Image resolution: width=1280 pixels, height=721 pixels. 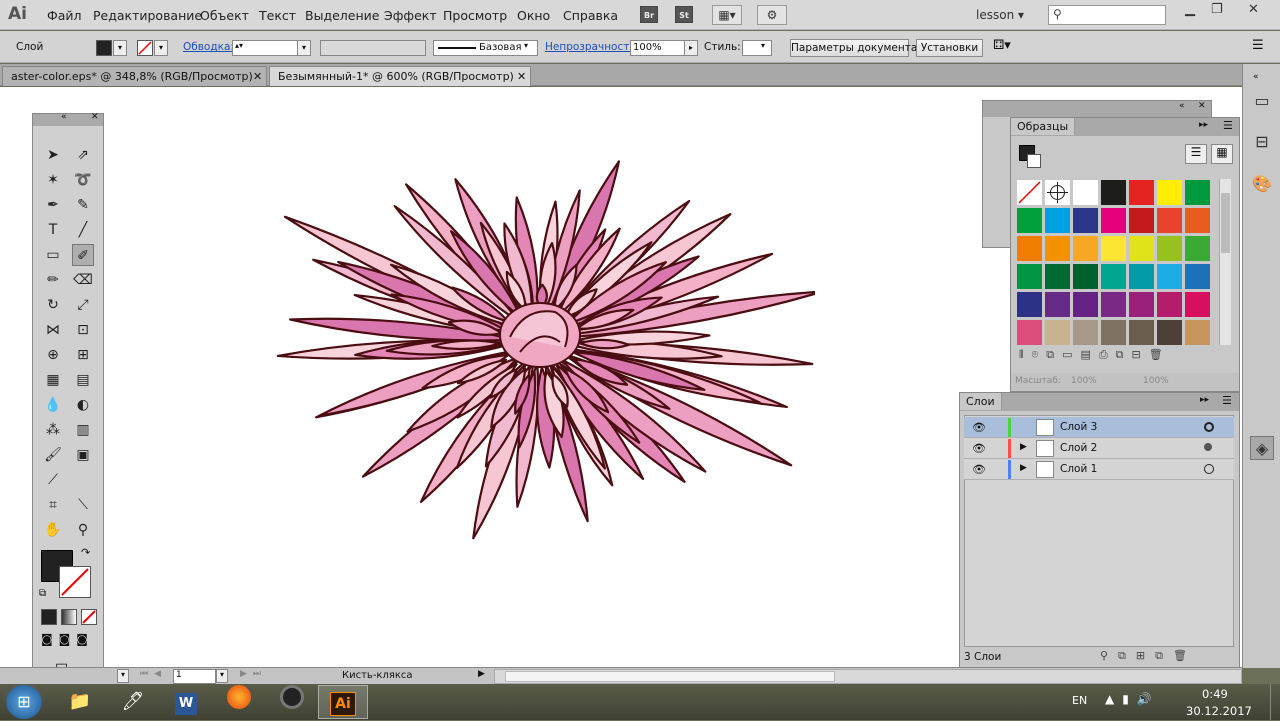 I want to click on scale-tool-icon: ⤢, so click(x=83, y=305).